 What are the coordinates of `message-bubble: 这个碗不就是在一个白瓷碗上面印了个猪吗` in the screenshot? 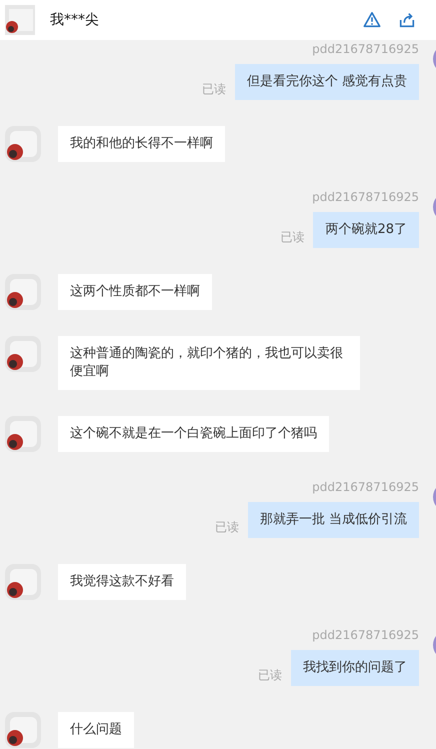 It's located at (193, 434).